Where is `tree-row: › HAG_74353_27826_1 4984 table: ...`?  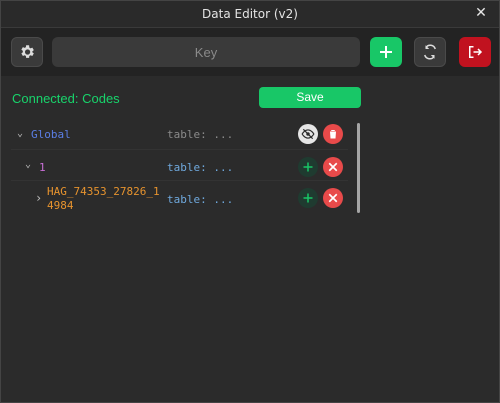
tree-row: › HAG_74353_27826_1 4984 table: ... is located at coordinates (183, 197).